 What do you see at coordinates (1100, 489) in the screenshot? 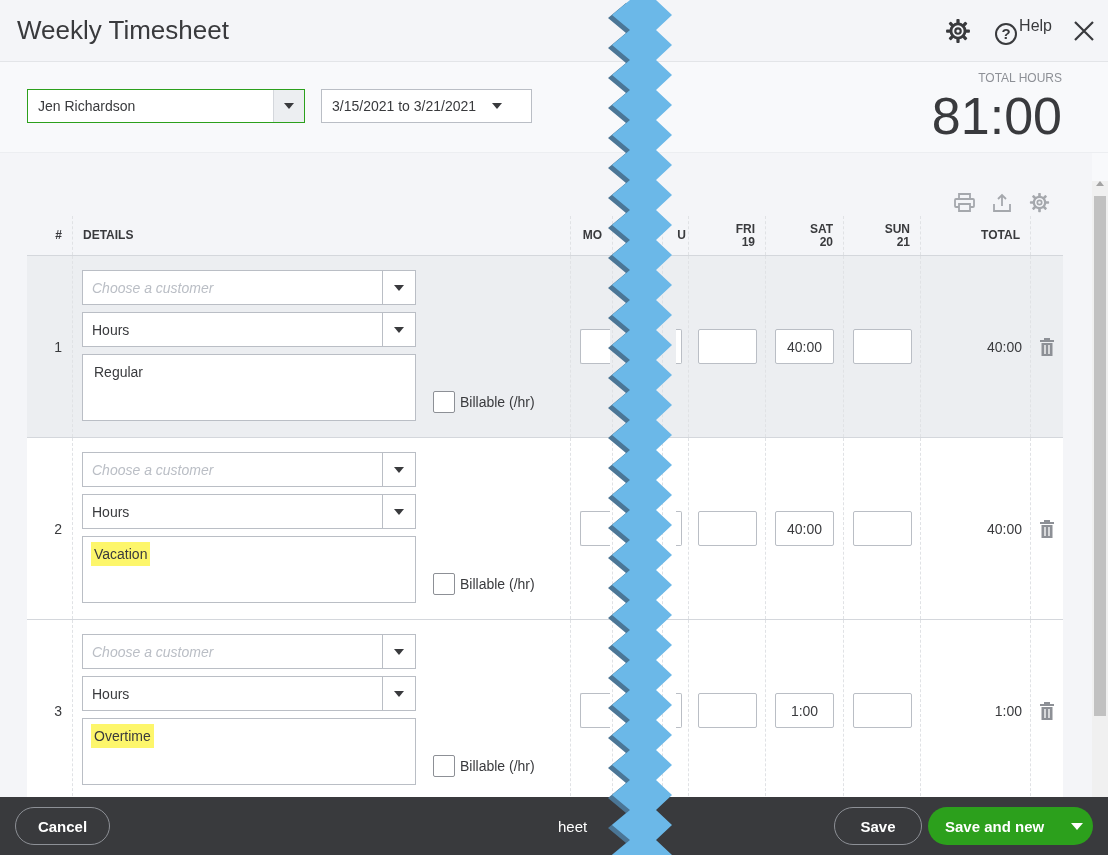
I see `scrollbar` at bounding box center [1100, 489].